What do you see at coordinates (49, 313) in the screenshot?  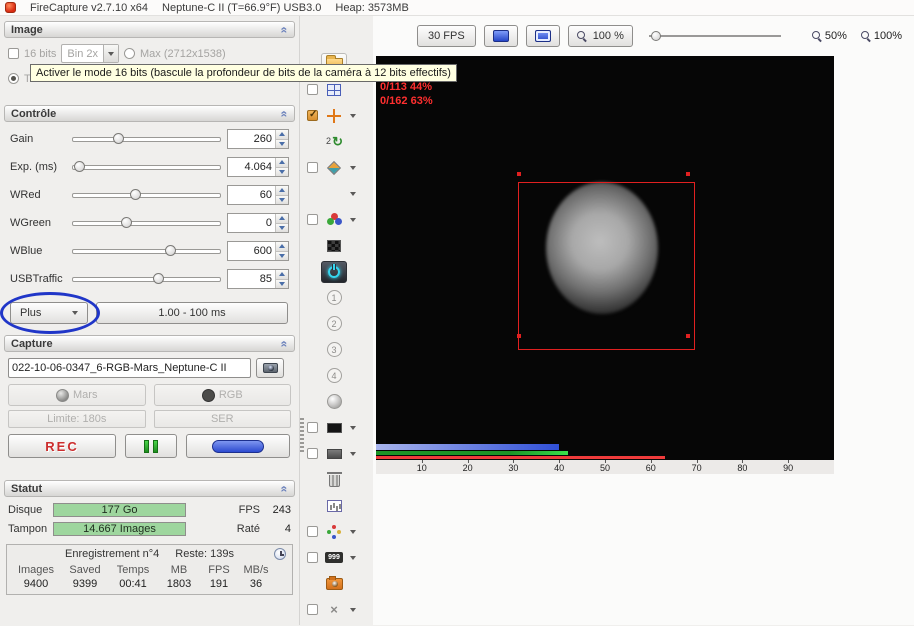 I see `plus-button: Plus` at bounding box center [49, 313].